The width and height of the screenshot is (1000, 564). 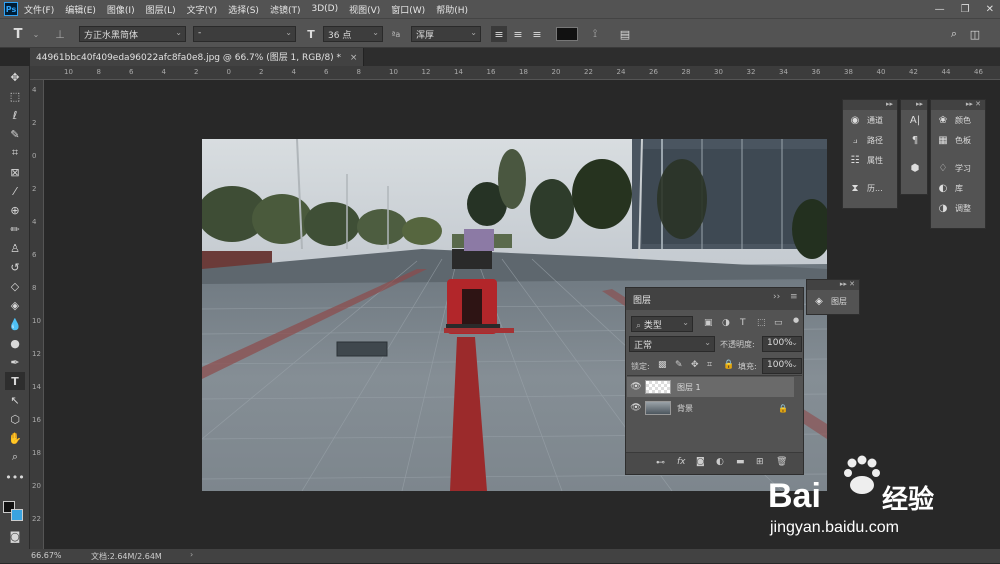 I want to click on clone-stamp-icon: ♙, so click(x=15, y=248).